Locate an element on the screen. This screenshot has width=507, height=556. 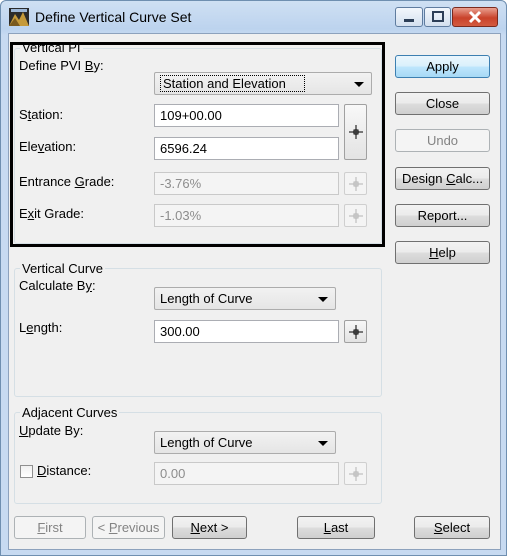
select-button: Select is located at coordinates (452, 527).